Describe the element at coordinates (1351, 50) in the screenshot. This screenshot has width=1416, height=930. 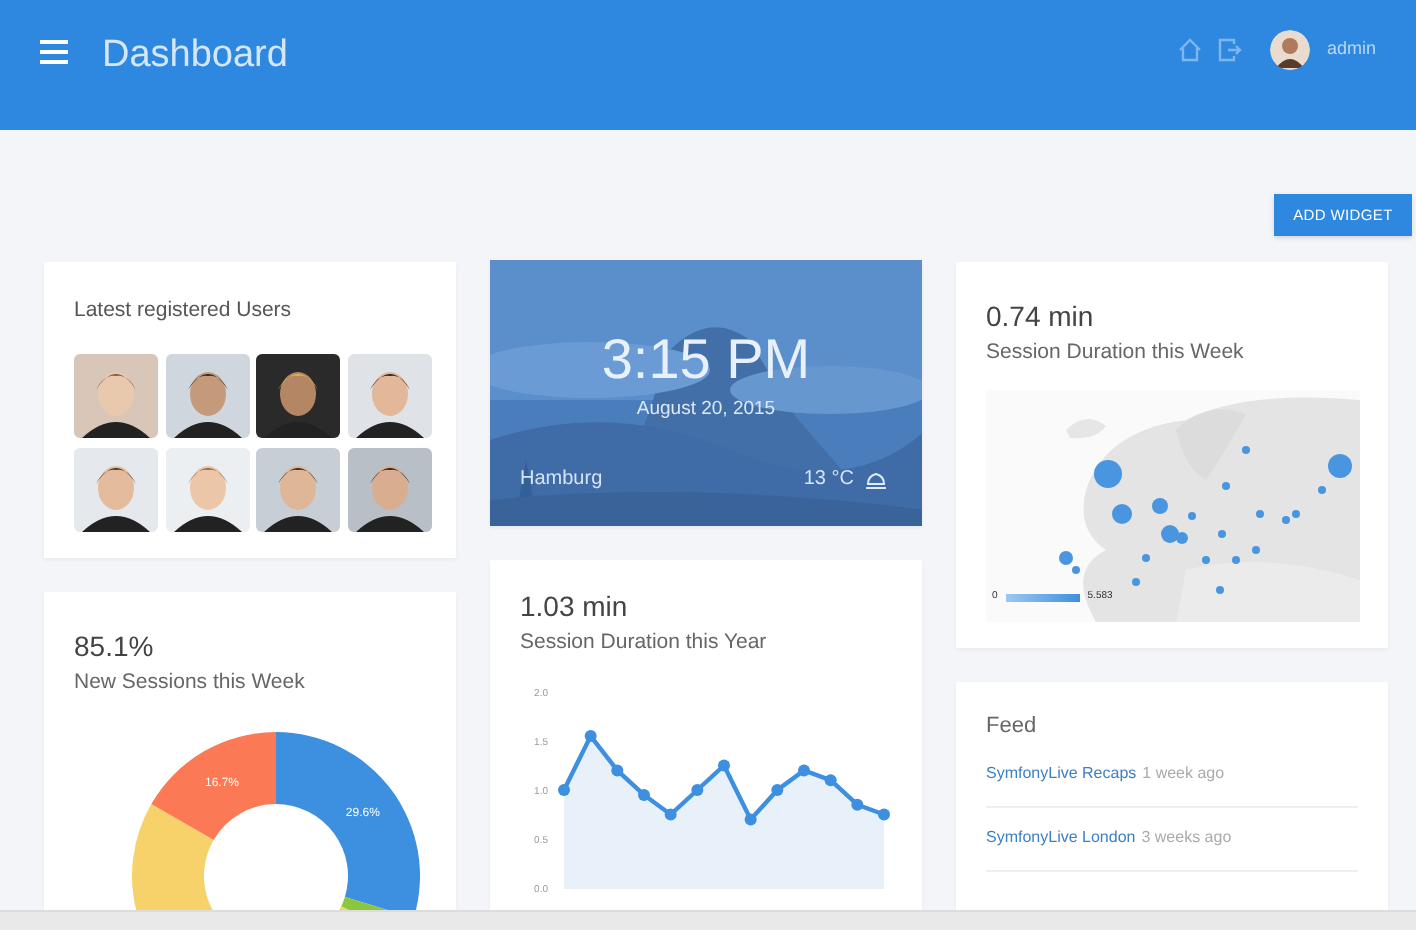
I see `user-name: admin` at that location.